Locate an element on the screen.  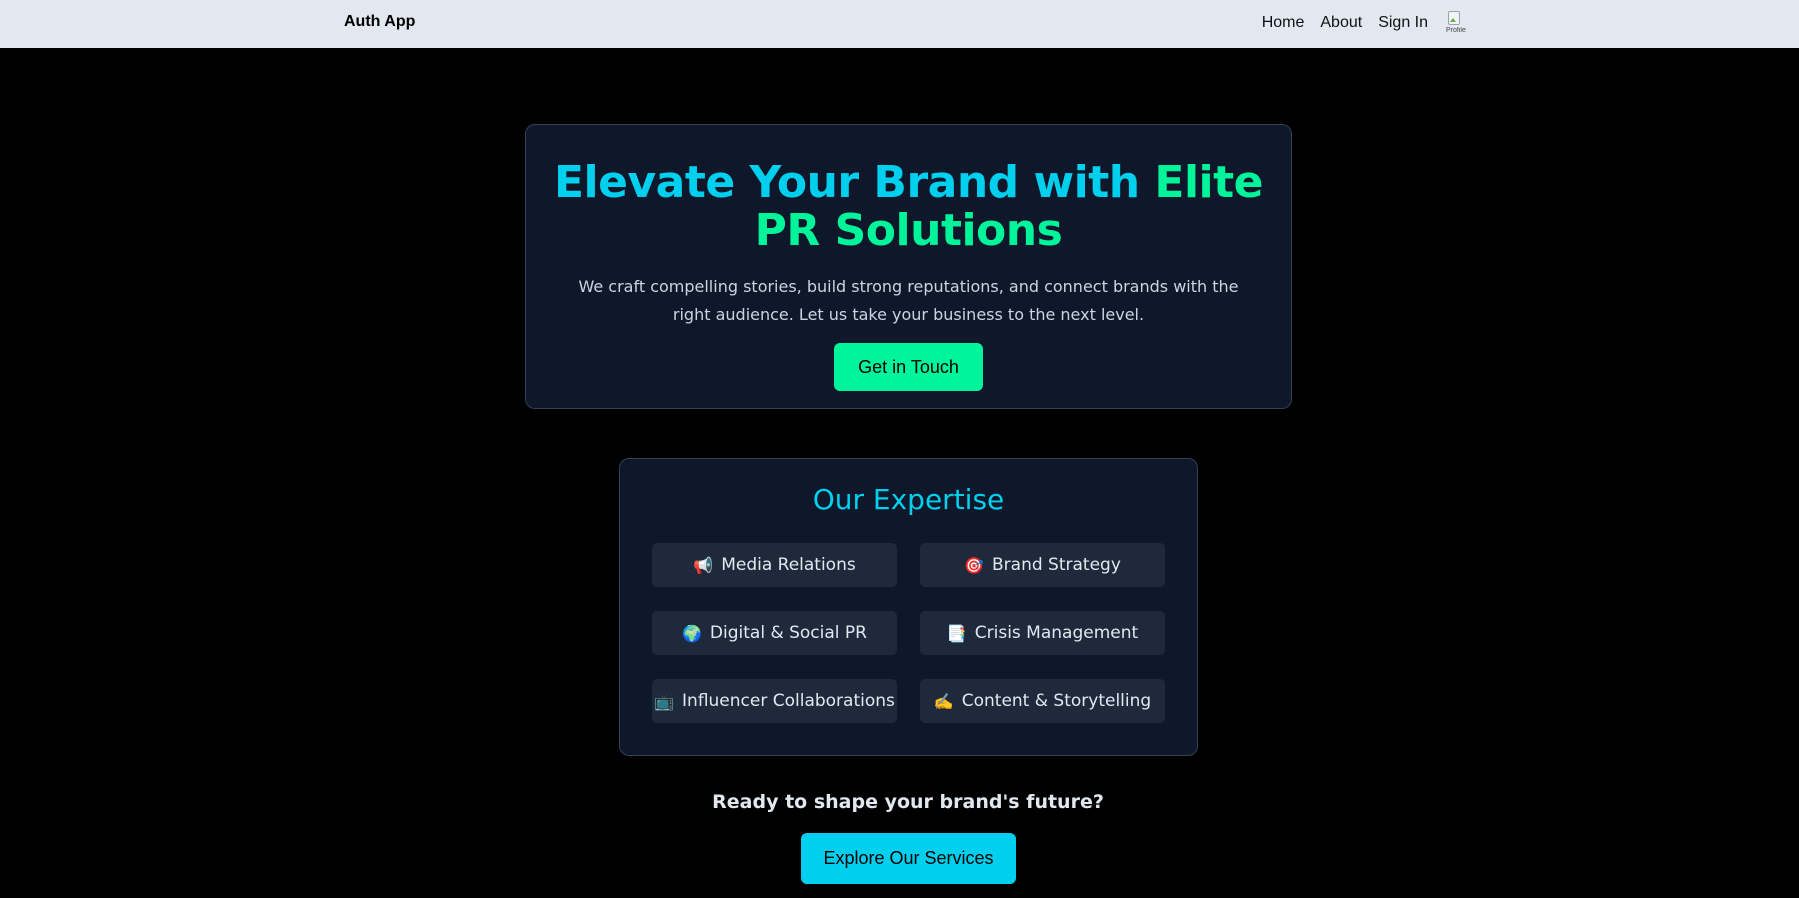
expertise-item-label: Brand Strategy is located at coordinates (1056, 565).